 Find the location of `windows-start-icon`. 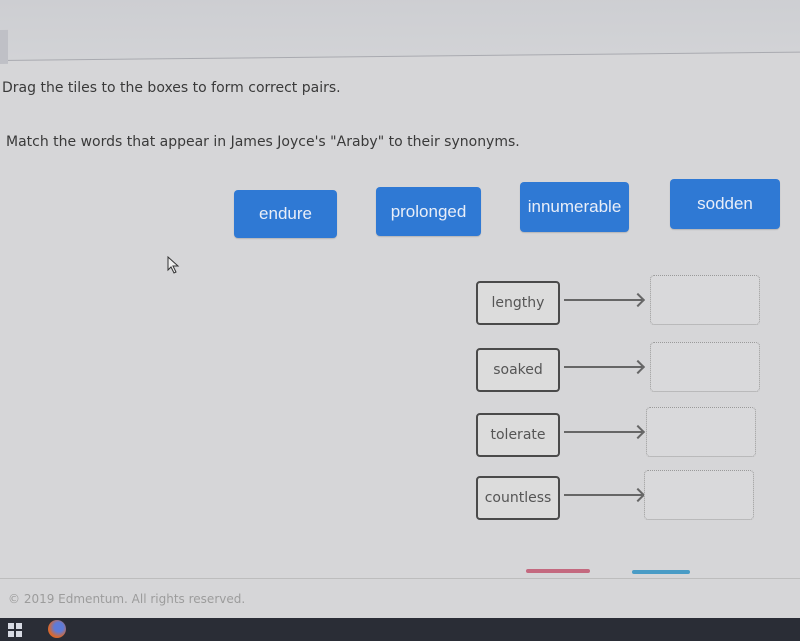

windows-start-icon is located at coordinates (15, 630).